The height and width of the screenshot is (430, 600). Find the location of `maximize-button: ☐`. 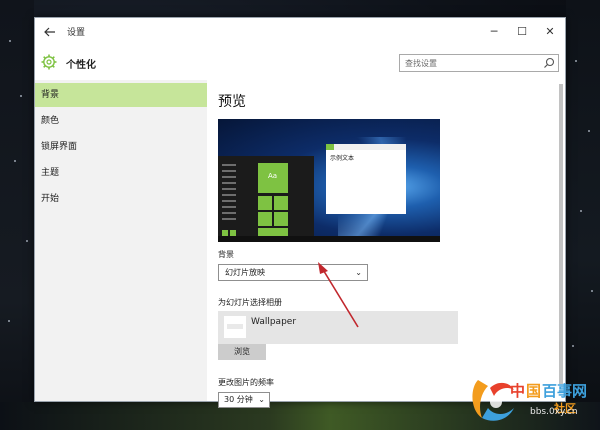

maximize-button: ☐ is located at coordinates (522, 32).